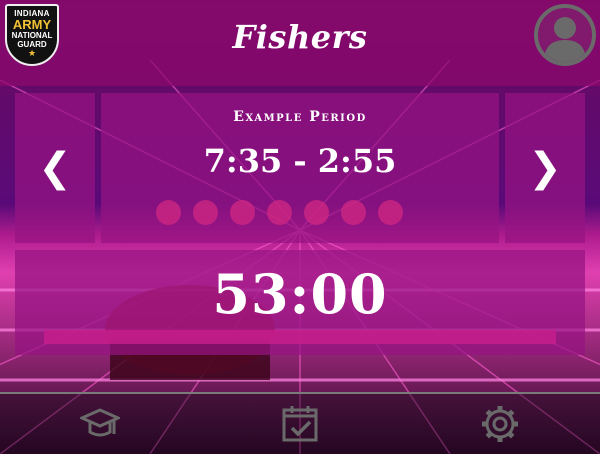 The height and width of the screenshot is (454, 600). Describe the element at coordinates (32, 54) in the screenshot. I see `logo-star: ★` at that location.